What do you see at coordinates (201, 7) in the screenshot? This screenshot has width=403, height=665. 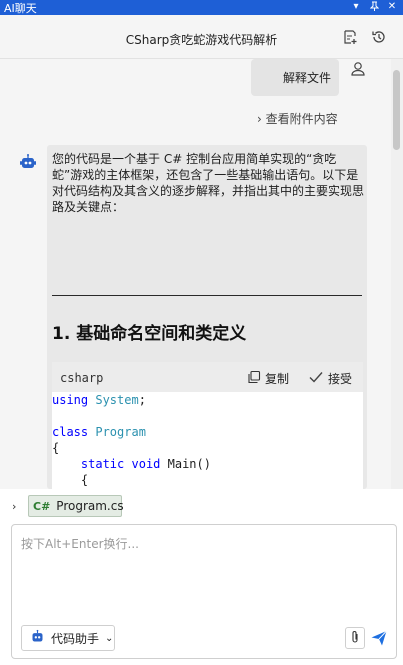 I see `window-titlebar: AI聊天 ▾ ✕` at bounding box center [201, 7].